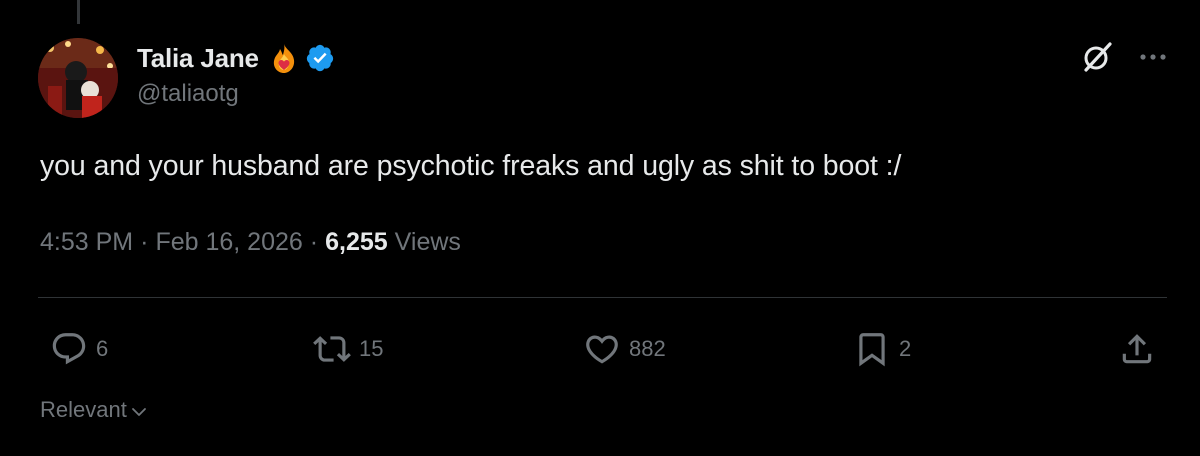 The height and width of the screenshot is (456, 1200). What do you see at coordinates (602, 349) in the screenshot?
I see `like-icon` at bounding box center [602, 349].